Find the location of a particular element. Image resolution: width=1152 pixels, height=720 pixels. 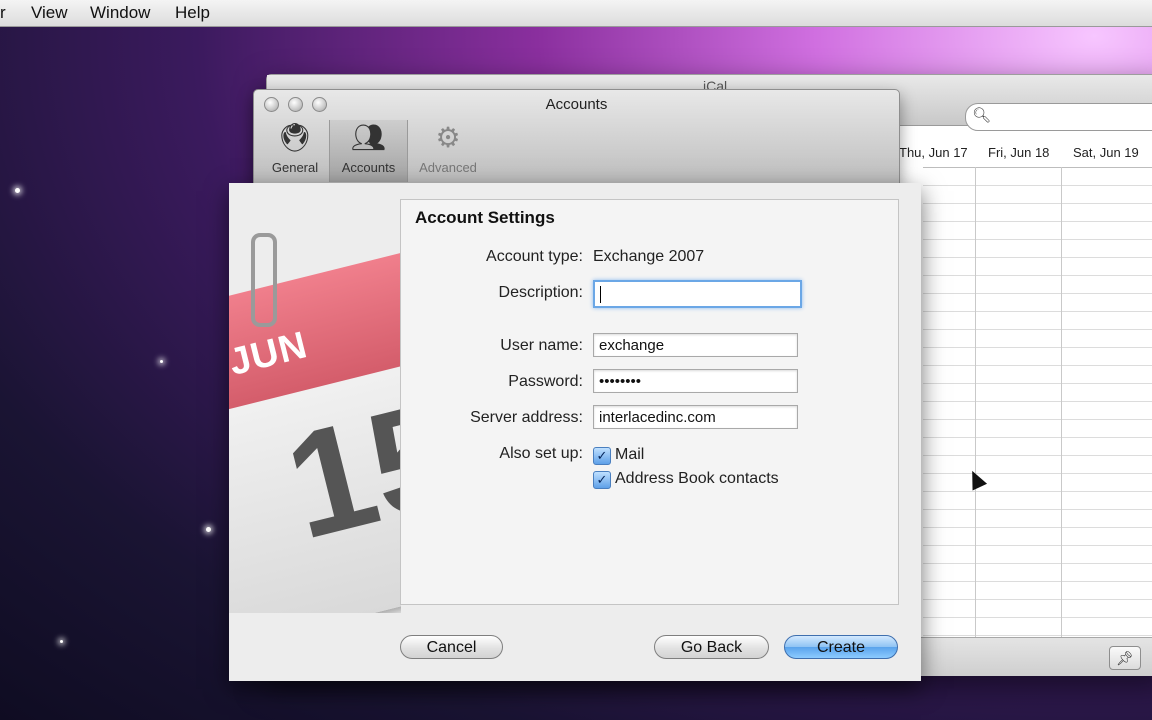

password-label: Password: is located at coordinates (545, 381).